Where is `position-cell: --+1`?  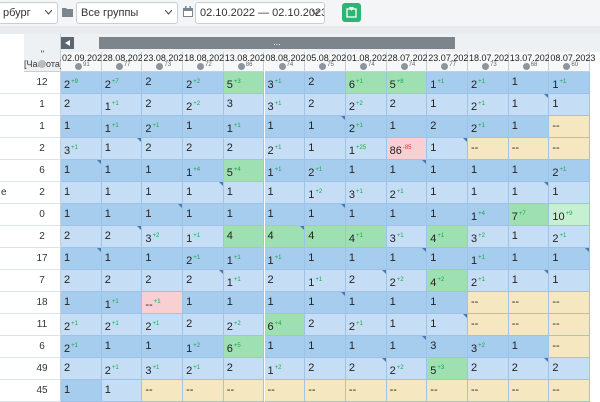 position-cell: --+1 is located at coordinates (163, 303).